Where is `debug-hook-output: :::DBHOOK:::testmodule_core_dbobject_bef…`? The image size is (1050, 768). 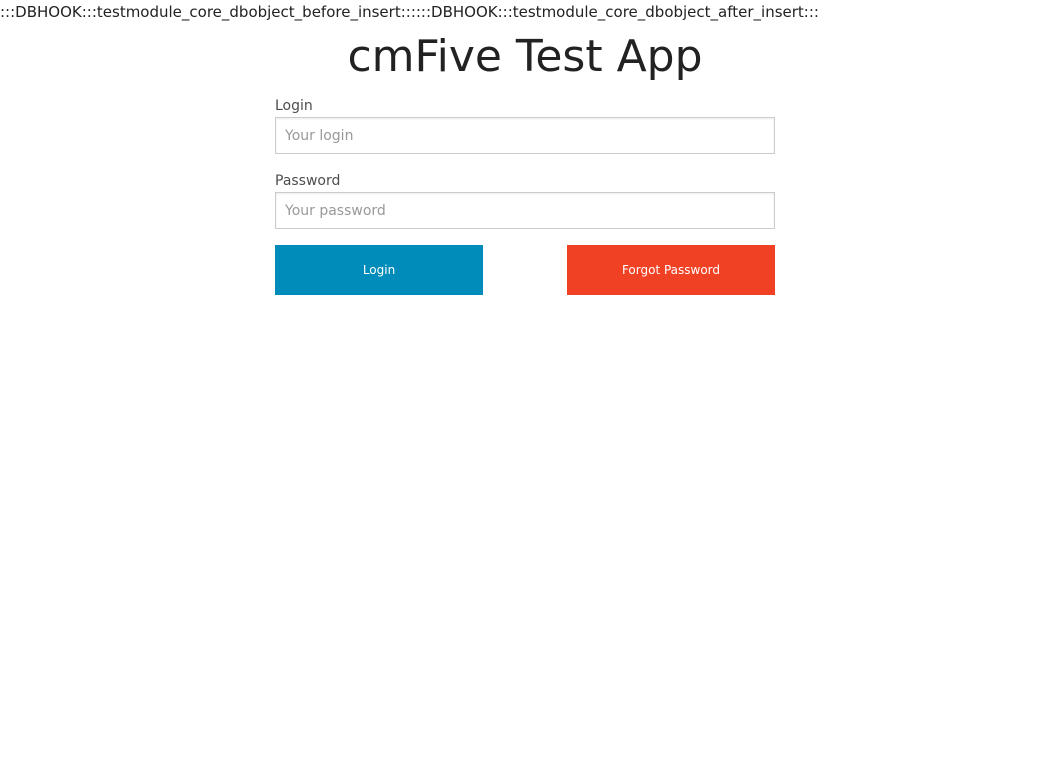 debug-hook-output: :::DBHOOK:::testmodule_core_dbobject_bef… is located at coordinates (409, 12).